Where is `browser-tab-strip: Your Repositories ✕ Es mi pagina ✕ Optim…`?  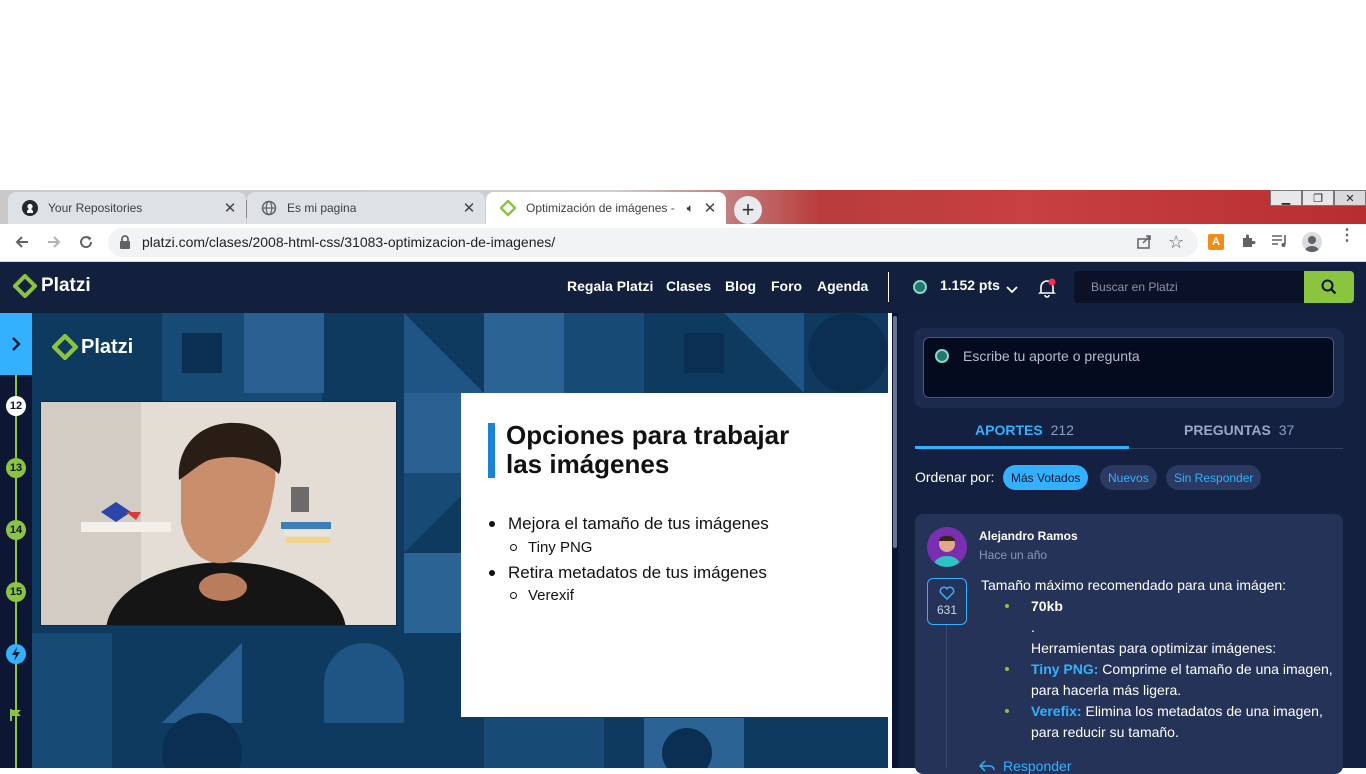 browser-tab-strip: Your Repositories ✕ Es mi pagina ✕ Optim… is located at coordinates (683, 207).